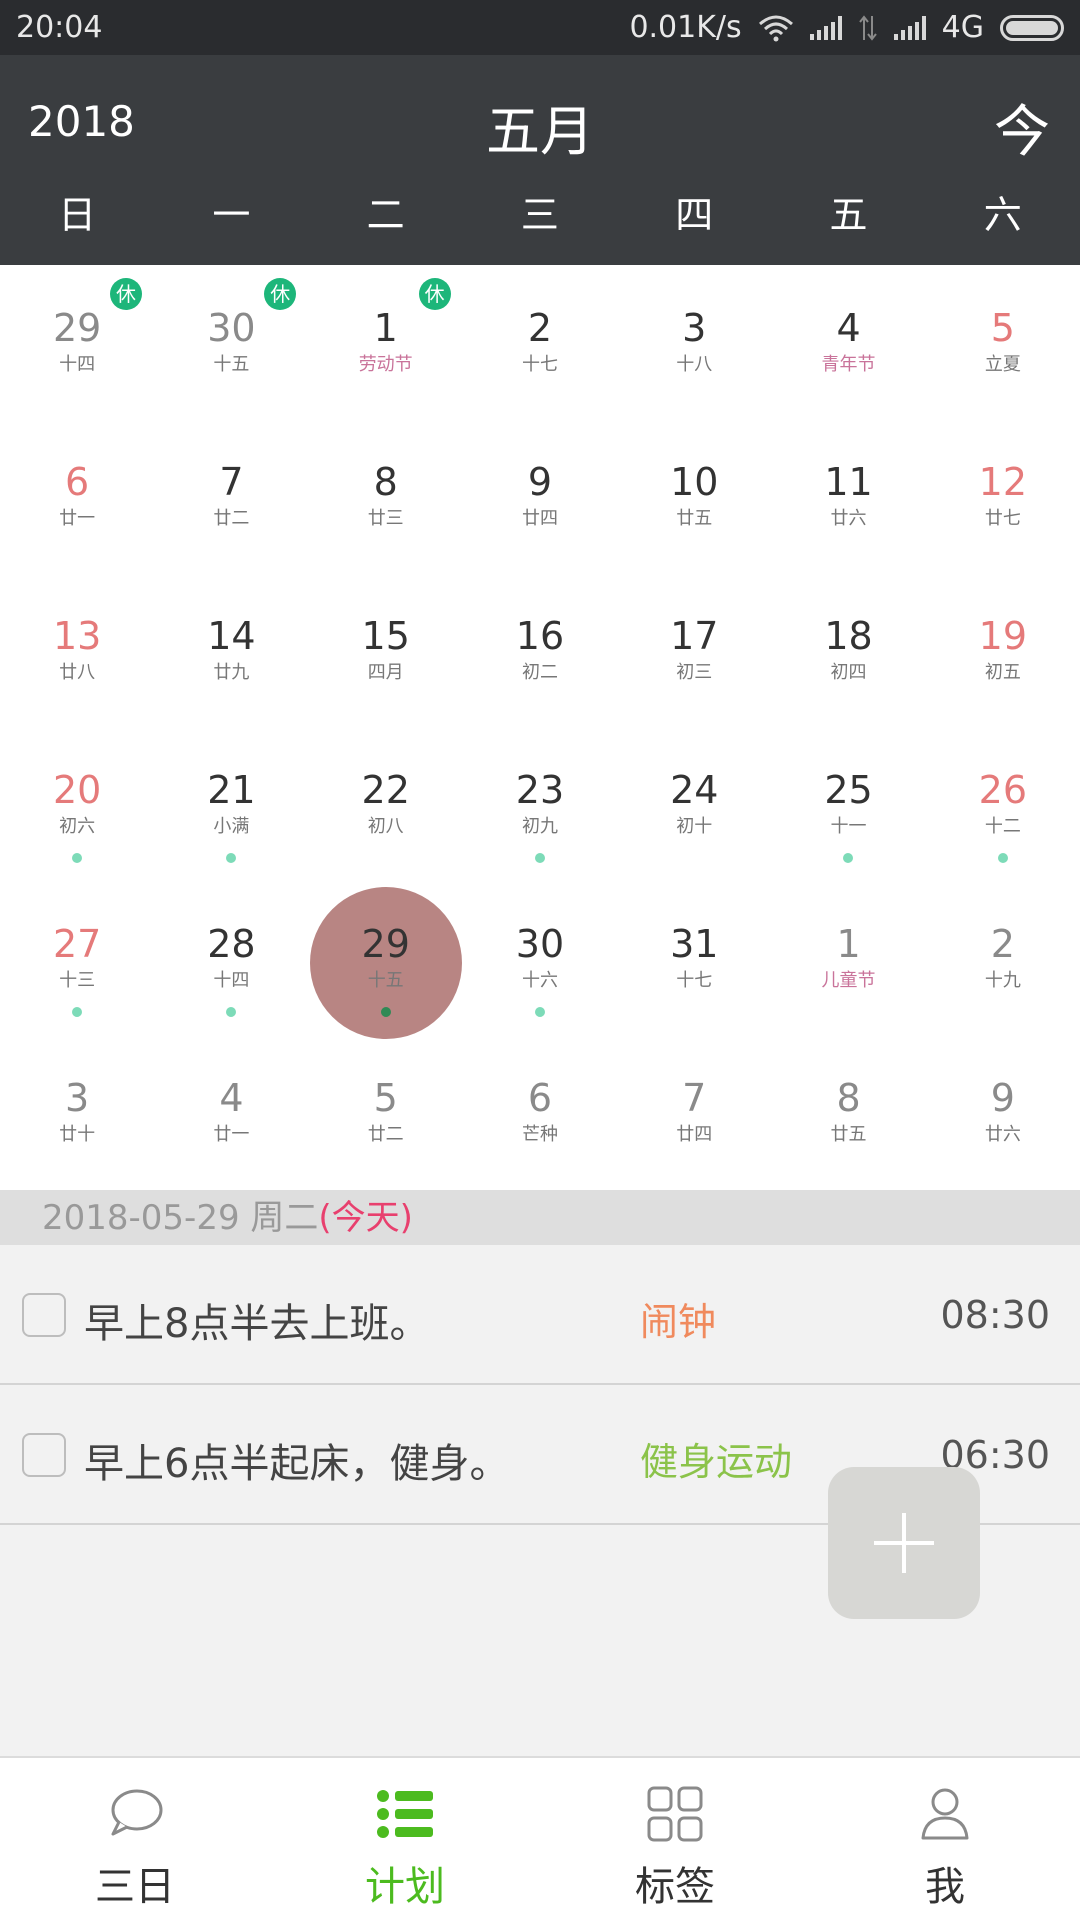 The height and width of the screenshot is (1920, 1080). I want to click on lunar-date: 十八, so click(694, 364).